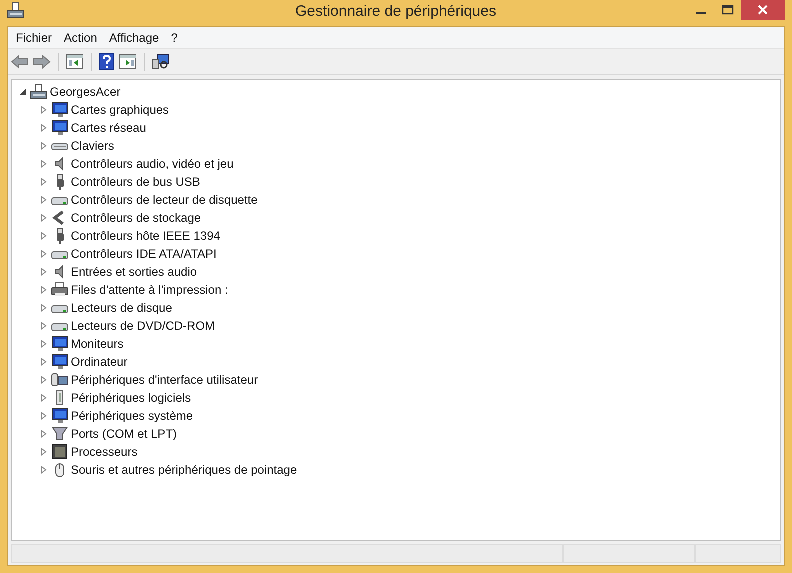 This screenshot has height=573, width=792. What do you see at coordinates (23, 92) in the screenshot?
I see `expand-arrow-icon` at bounding box center [23, 92].